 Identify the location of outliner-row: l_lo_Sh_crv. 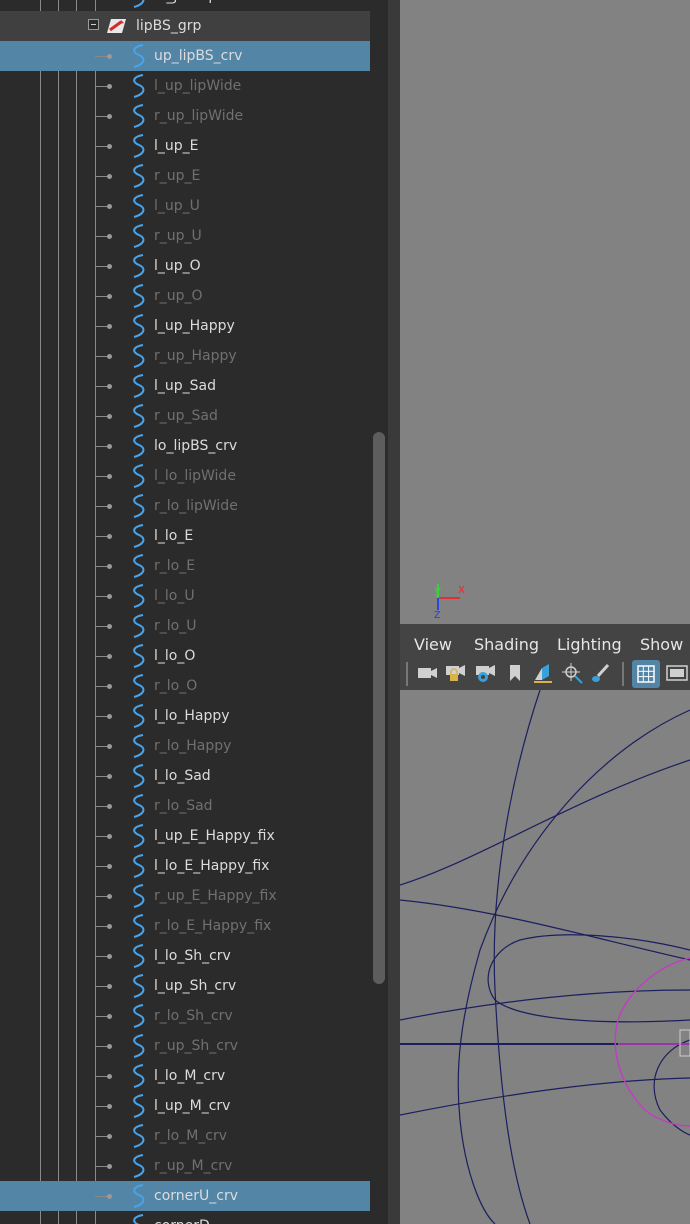
(185, 956).